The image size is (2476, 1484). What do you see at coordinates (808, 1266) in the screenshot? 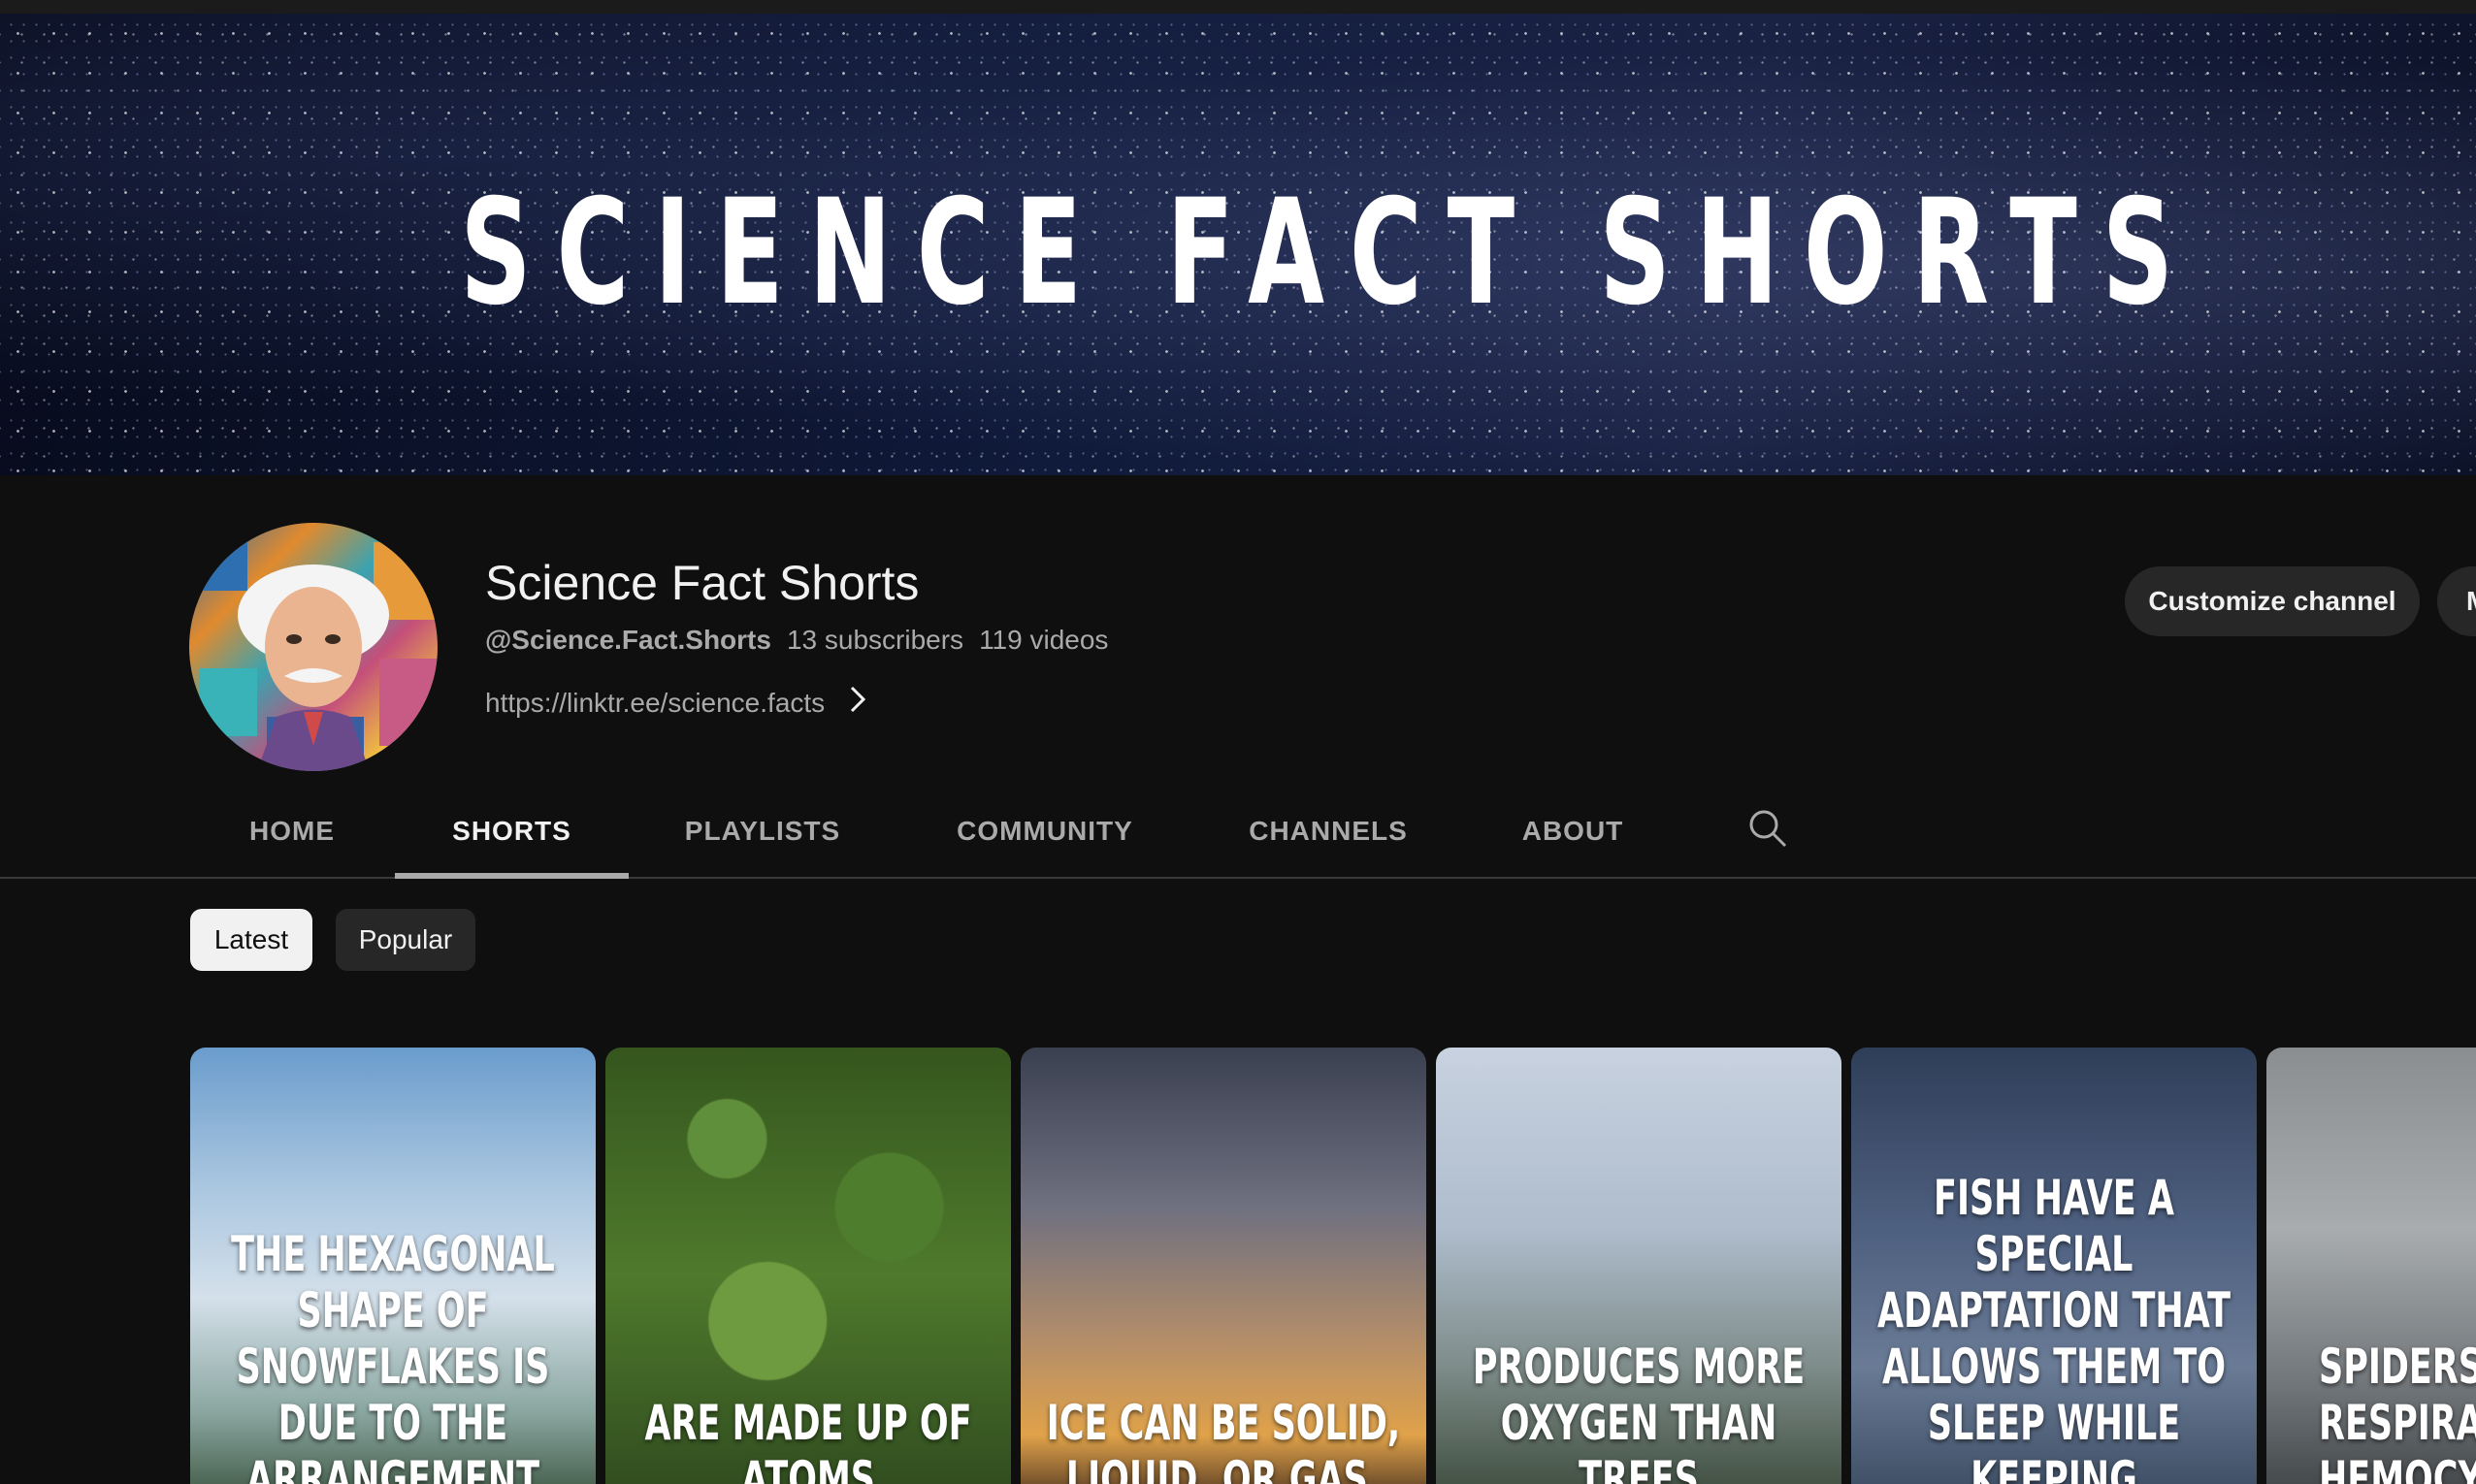
I see `short-thumbnail: are made up of atoms` at bounding box center [808, 1266].